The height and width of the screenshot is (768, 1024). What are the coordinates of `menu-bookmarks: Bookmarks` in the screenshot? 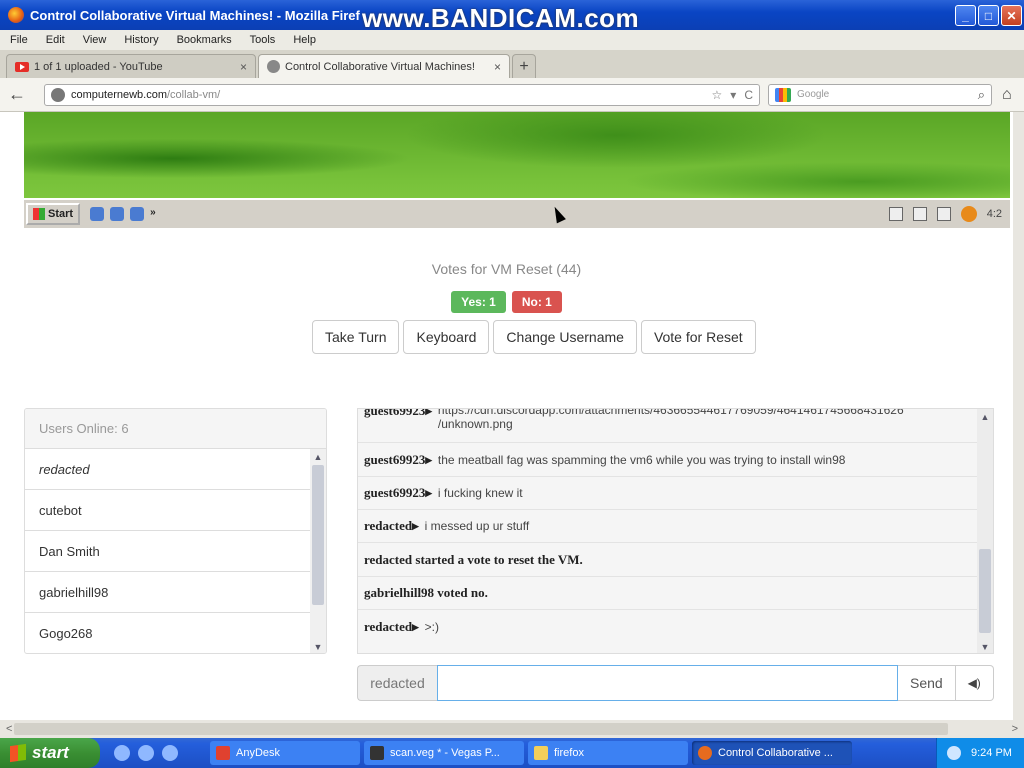 It's located at (204, 40).